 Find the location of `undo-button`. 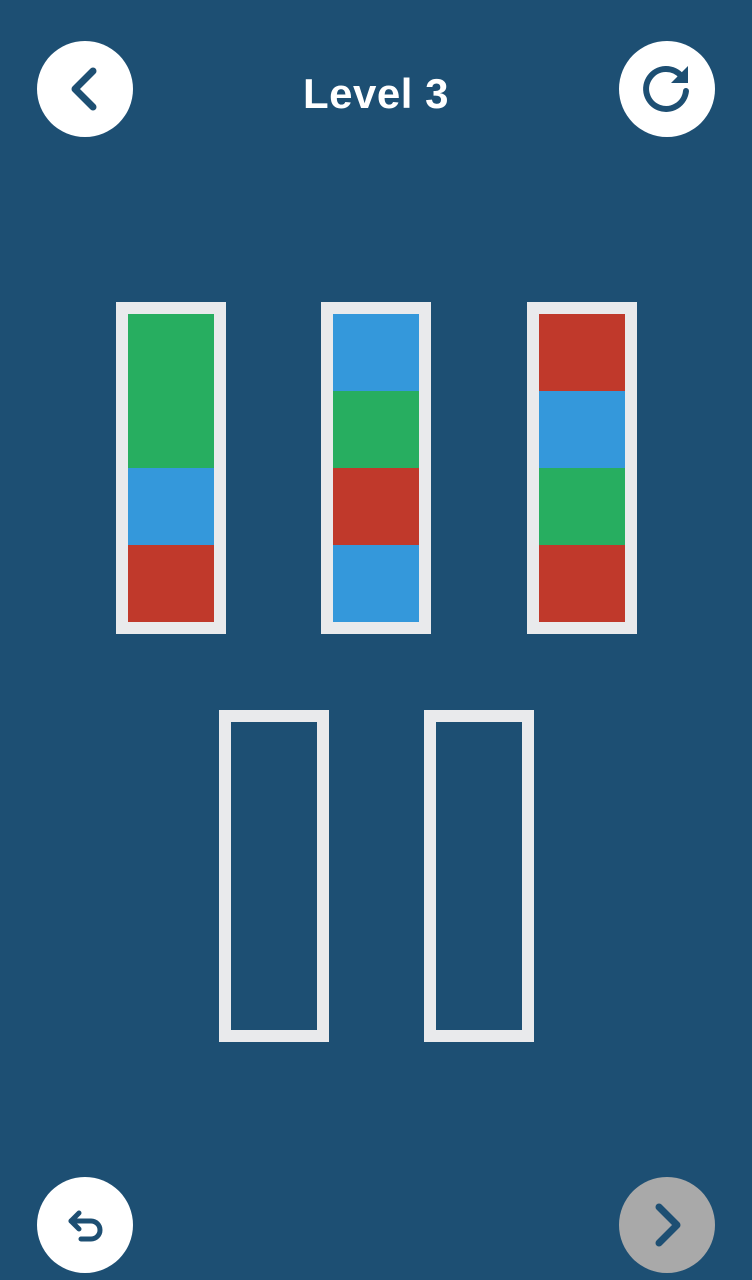

undo-button is located at coordinates (85, 1225).